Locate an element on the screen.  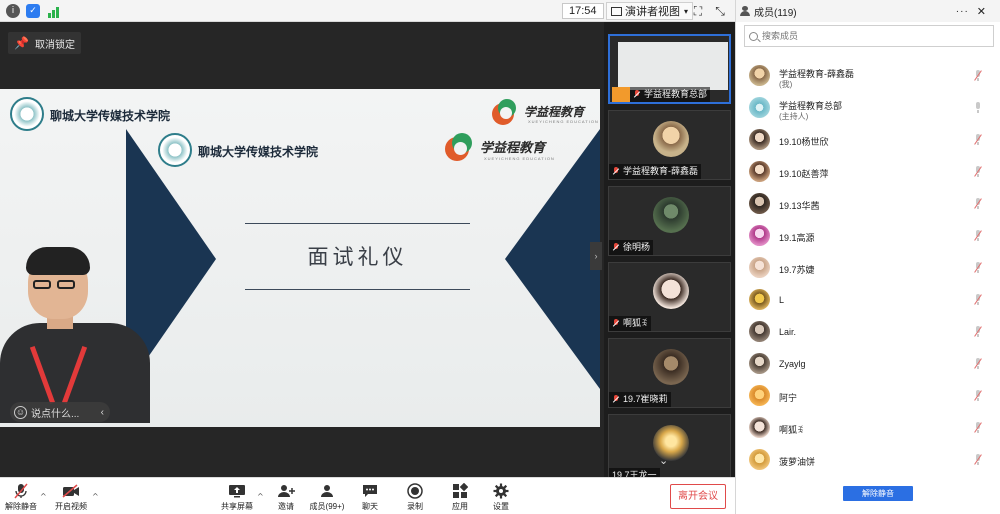
member-row: L is located at coordinates (871, 300).